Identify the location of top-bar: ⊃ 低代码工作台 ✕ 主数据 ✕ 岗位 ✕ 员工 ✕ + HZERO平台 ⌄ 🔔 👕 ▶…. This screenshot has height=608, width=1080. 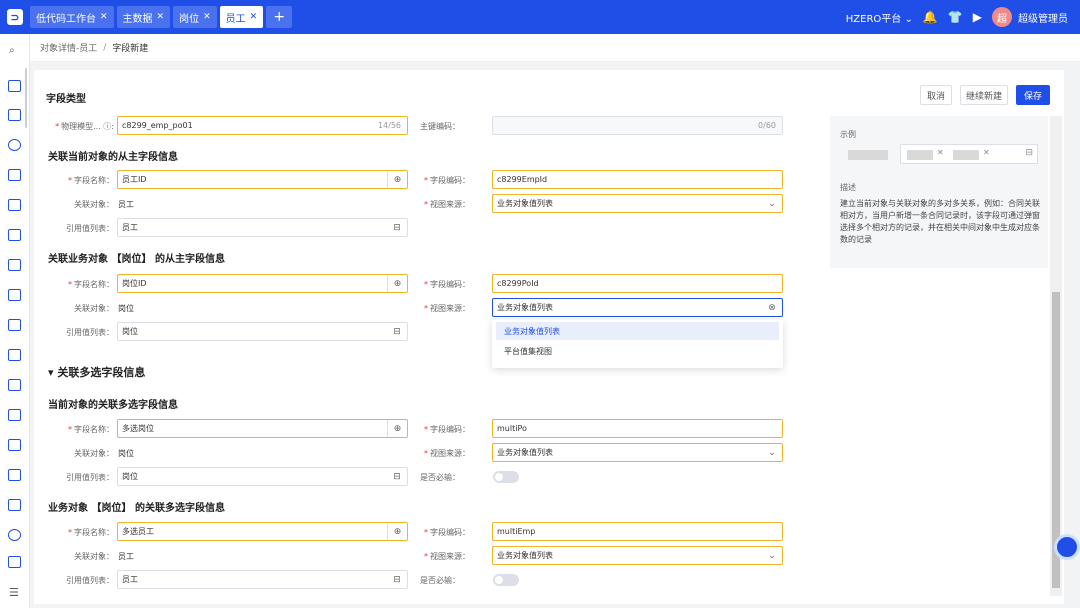
(540, 17).